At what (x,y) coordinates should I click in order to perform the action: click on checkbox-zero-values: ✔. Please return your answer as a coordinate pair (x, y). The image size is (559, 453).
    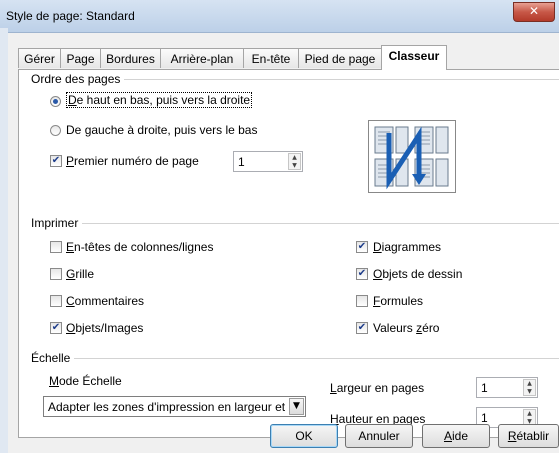
    Looking at the image, I should click on (362, 328).